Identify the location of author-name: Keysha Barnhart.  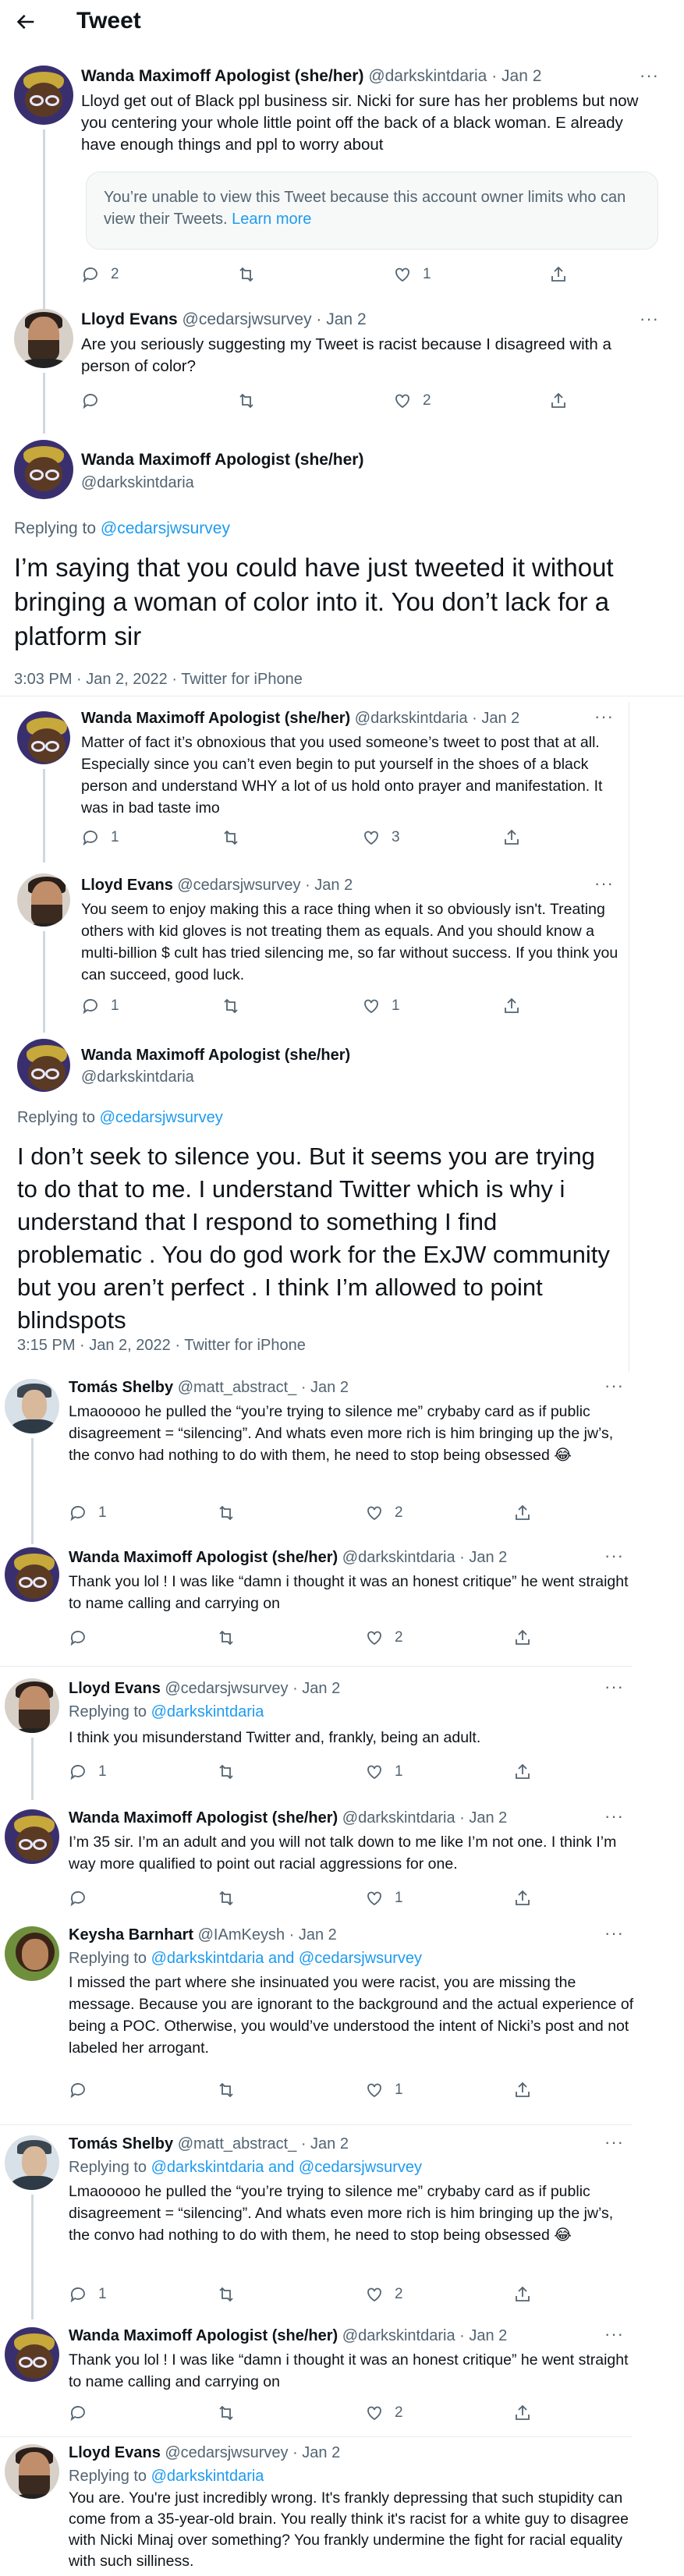
(131, 1935).